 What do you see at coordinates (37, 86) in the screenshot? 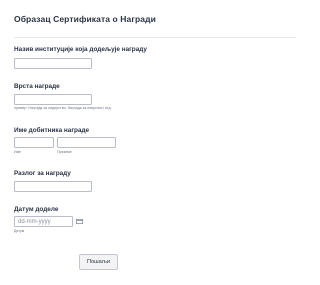
I see `award-type-label: Врста награде` at bounding box center [37, 86].